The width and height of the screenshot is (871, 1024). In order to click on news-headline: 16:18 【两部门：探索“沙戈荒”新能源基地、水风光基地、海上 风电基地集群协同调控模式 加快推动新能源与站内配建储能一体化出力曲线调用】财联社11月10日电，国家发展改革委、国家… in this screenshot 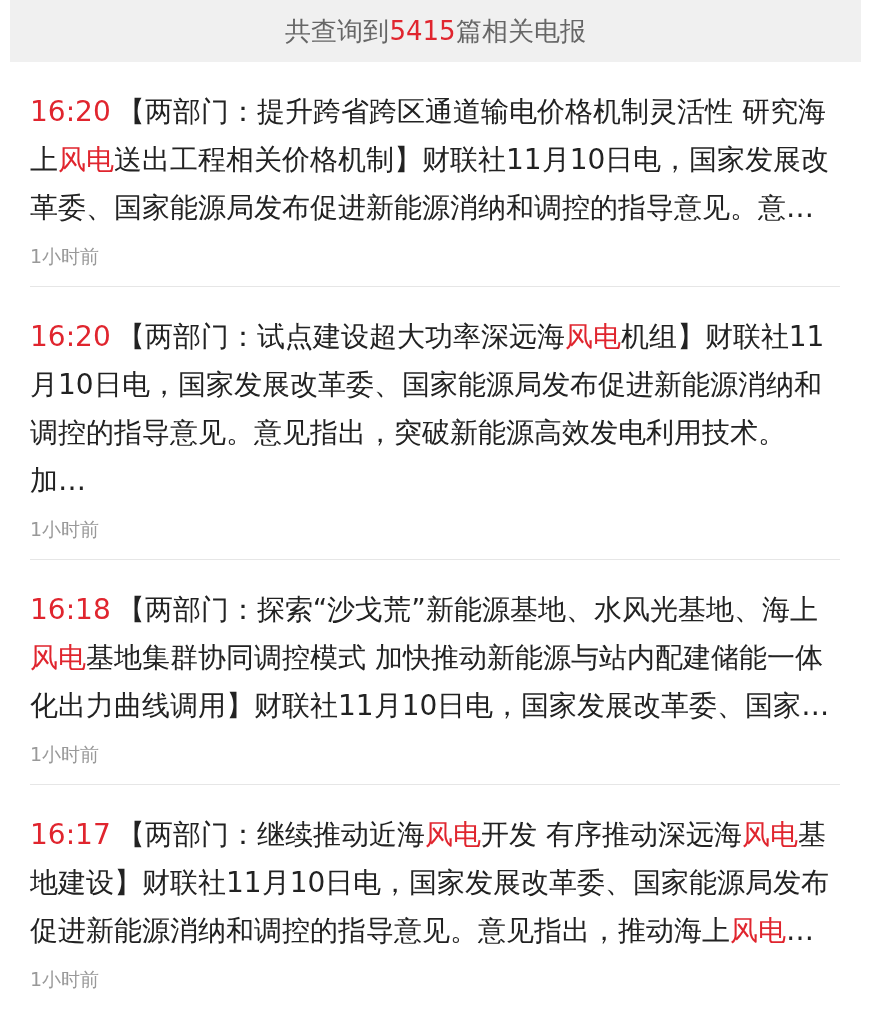, I will do `click(435, 658)`.